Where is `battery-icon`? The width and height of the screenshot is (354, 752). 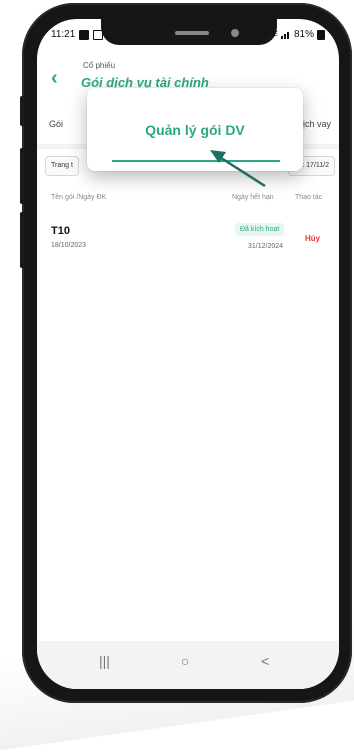
battery-icon is located at coordinates (321, 34).